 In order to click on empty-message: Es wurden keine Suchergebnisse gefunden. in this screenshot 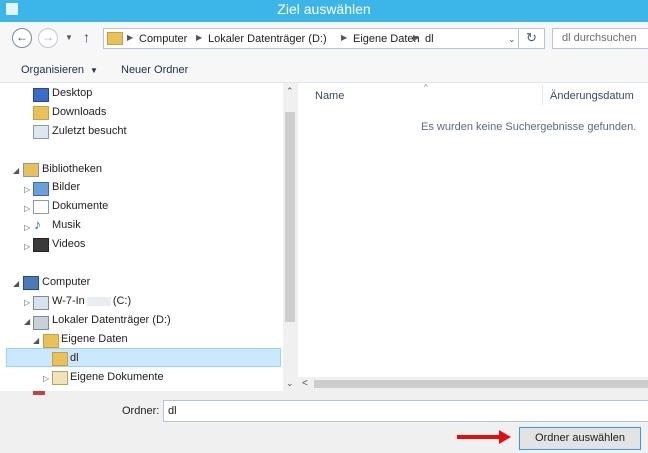, I will do `click(529, 127)`.